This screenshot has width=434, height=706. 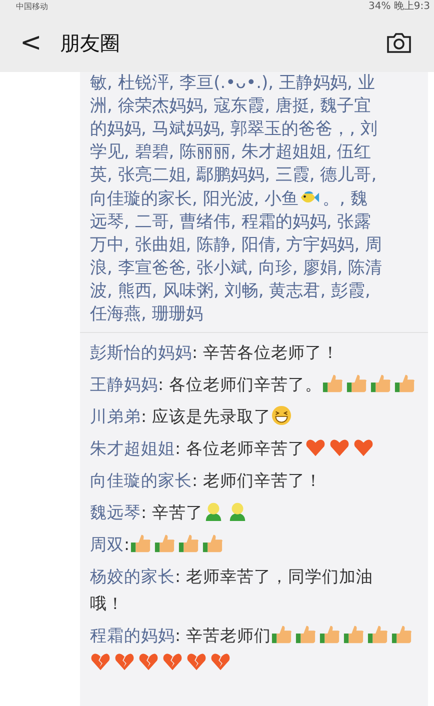 What do you see at coordinates (115, 416) in the screenshot?
I see `commenter-name: 川弟弟` at bounding box center [115, 416].